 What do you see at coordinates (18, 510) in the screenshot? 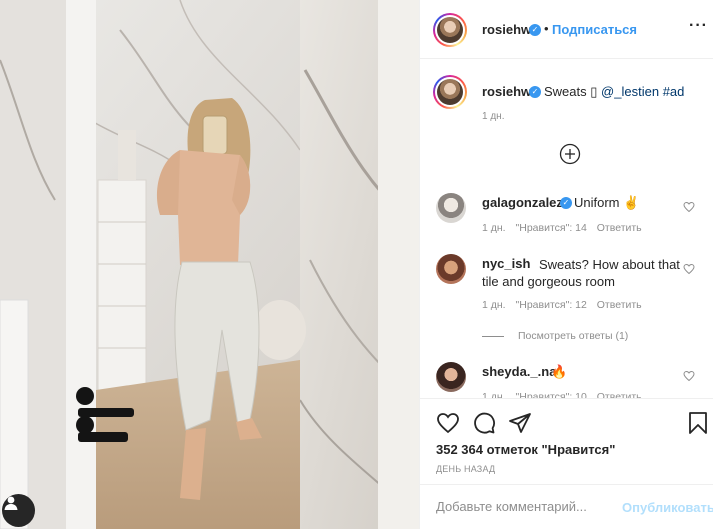
I see `user-avatar-icon` at bounding box center [18, 510].